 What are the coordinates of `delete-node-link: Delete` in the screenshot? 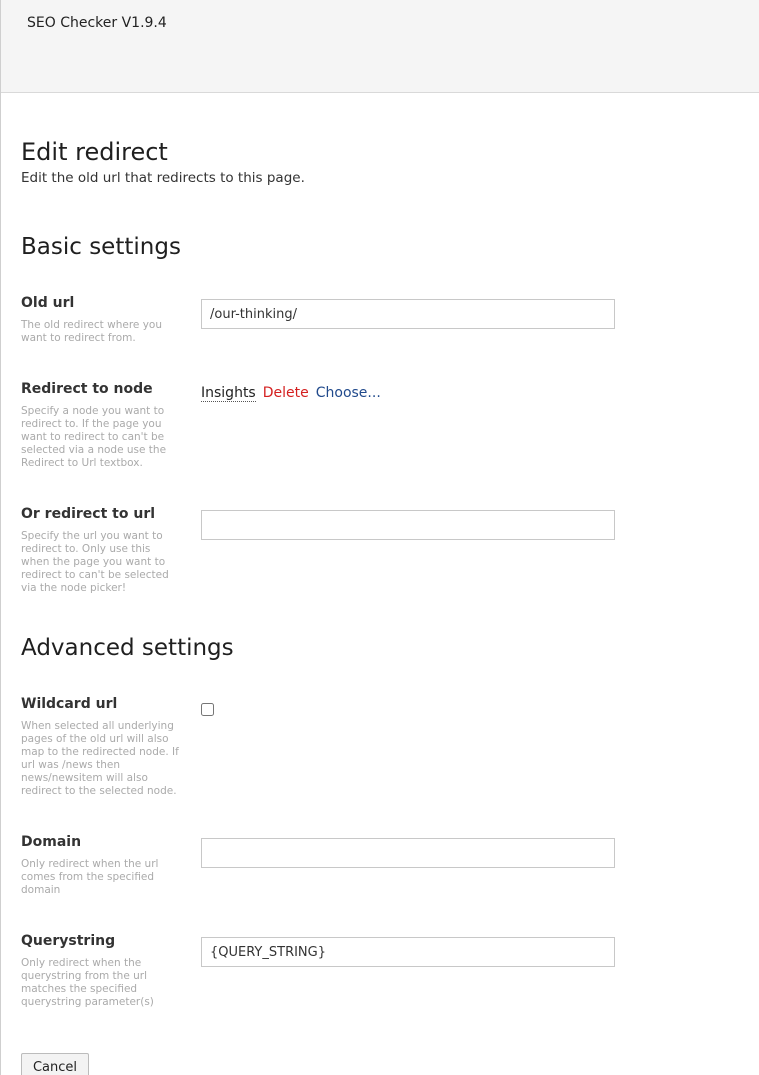 It's located at (286, 393).